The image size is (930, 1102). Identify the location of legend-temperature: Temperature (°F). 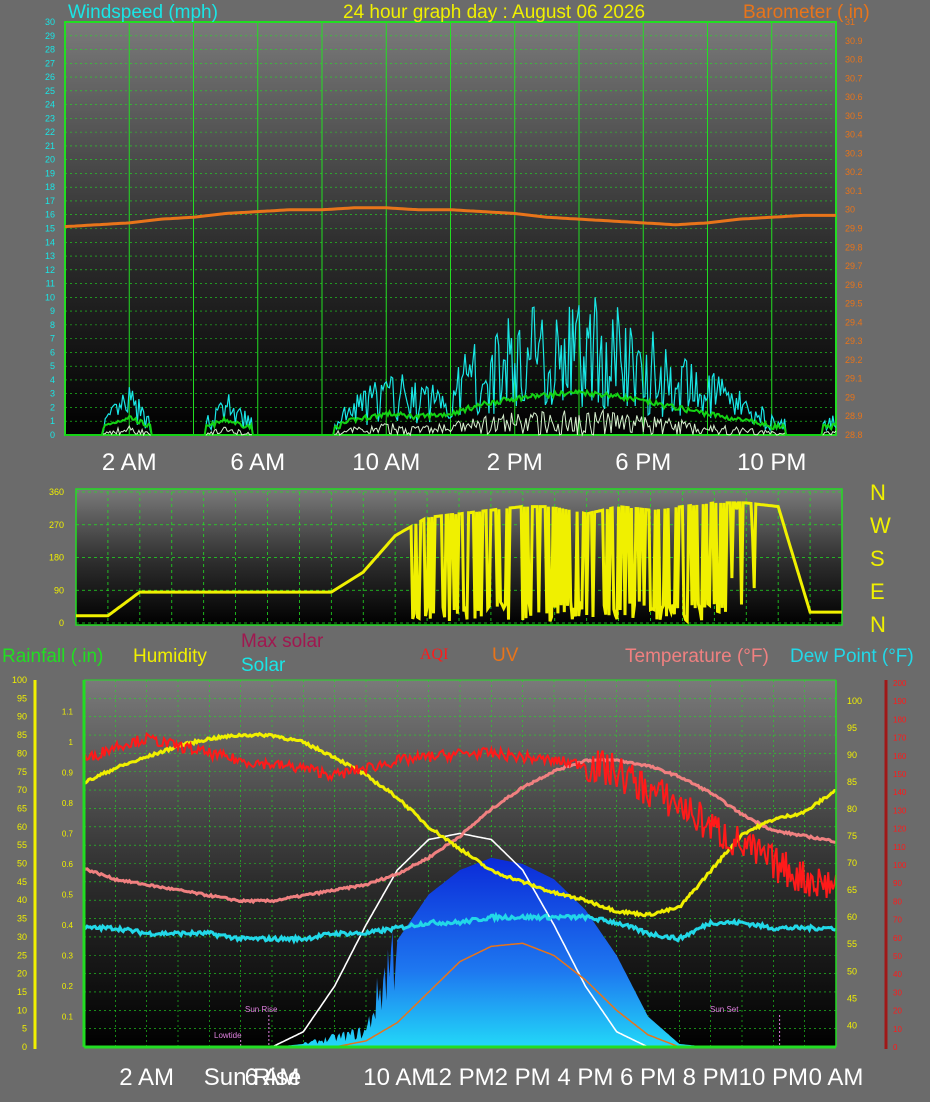
(697, 656).